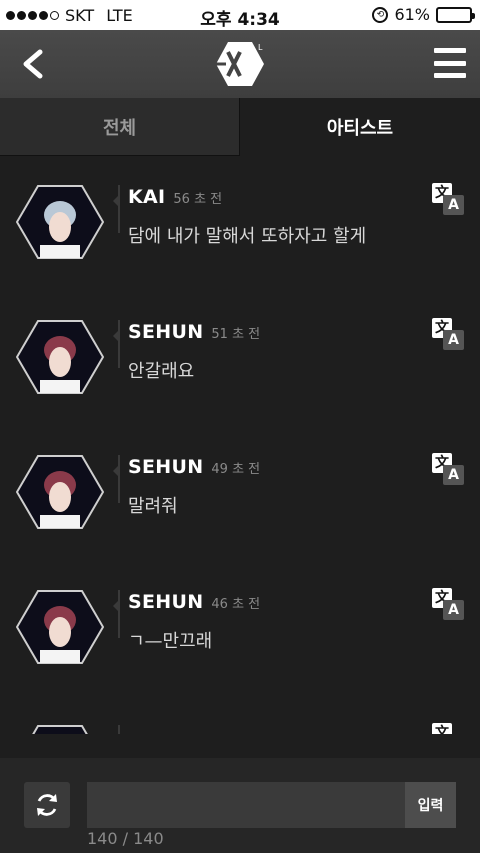  What do you see at coordinates (240, 486) in the screenshot?
I see `message-item: SEHUN 49 초 전말려줘 文 A` at bounding box center [240, 486].